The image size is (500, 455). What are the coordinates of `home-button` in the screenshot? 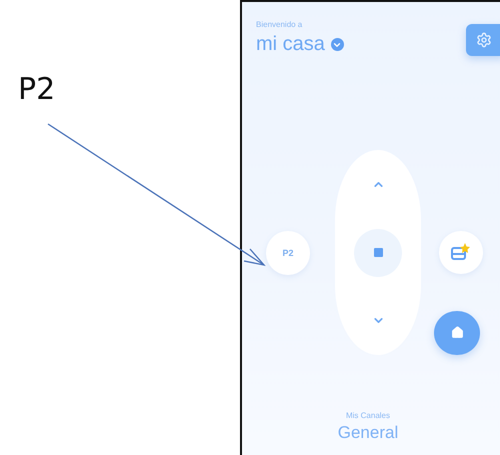 It's located at (457, 332).